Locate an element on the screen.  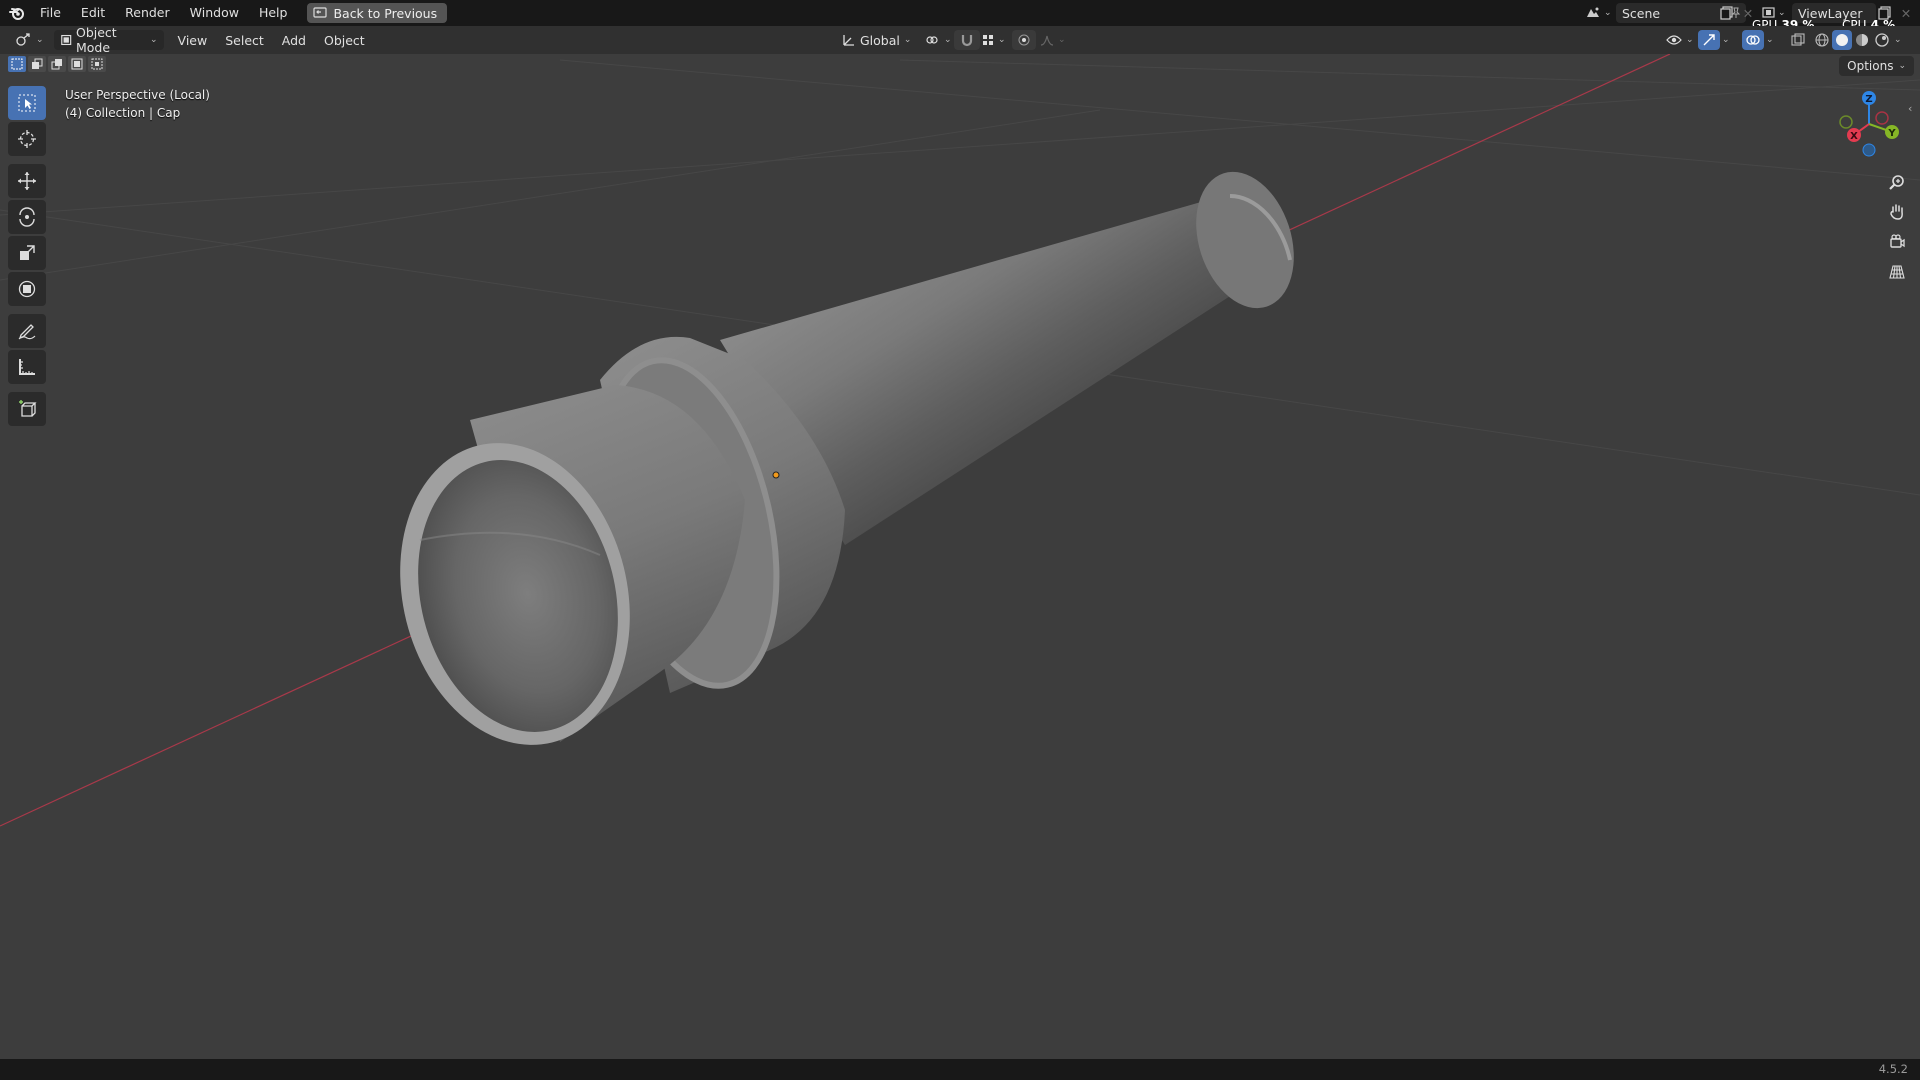
move-arrows-icon is located at coordinates (27, 181).